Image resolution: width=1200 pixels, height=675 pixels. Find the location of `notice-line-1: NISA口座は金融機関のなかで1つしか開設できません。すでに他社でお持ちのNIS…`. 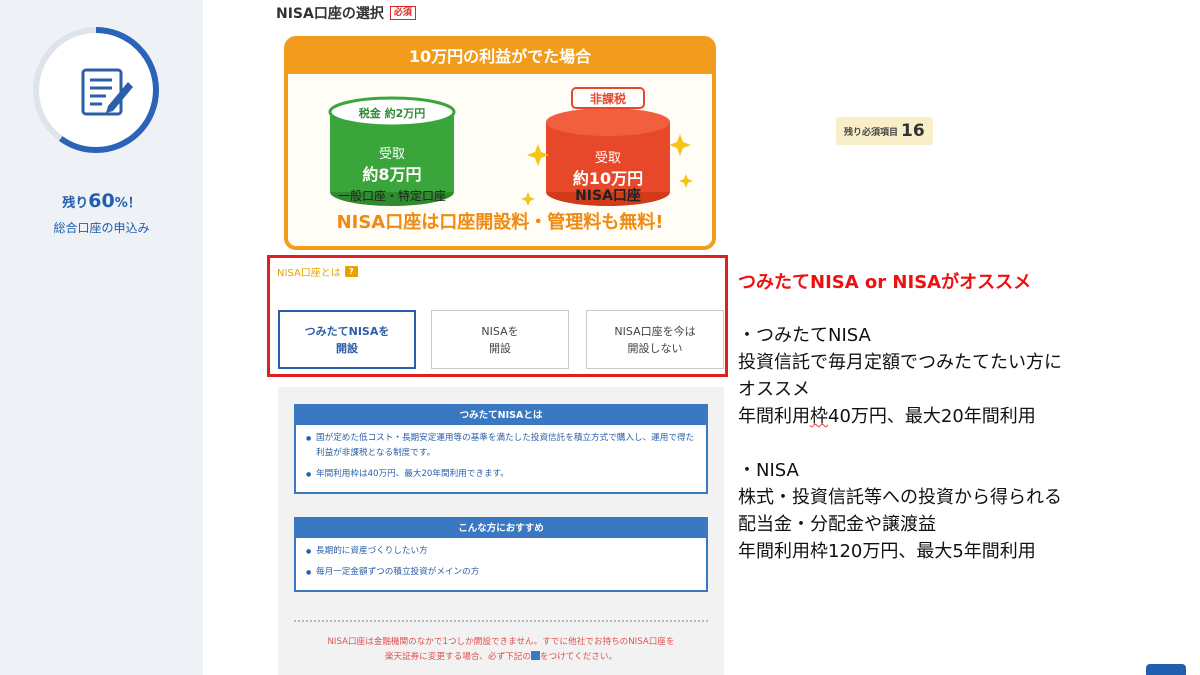

notice-line-1: NISA口座は金融機関のなかで1つしか開設できません。すでに他社でお持ちのNIS… is located at coordinates (501, 642).